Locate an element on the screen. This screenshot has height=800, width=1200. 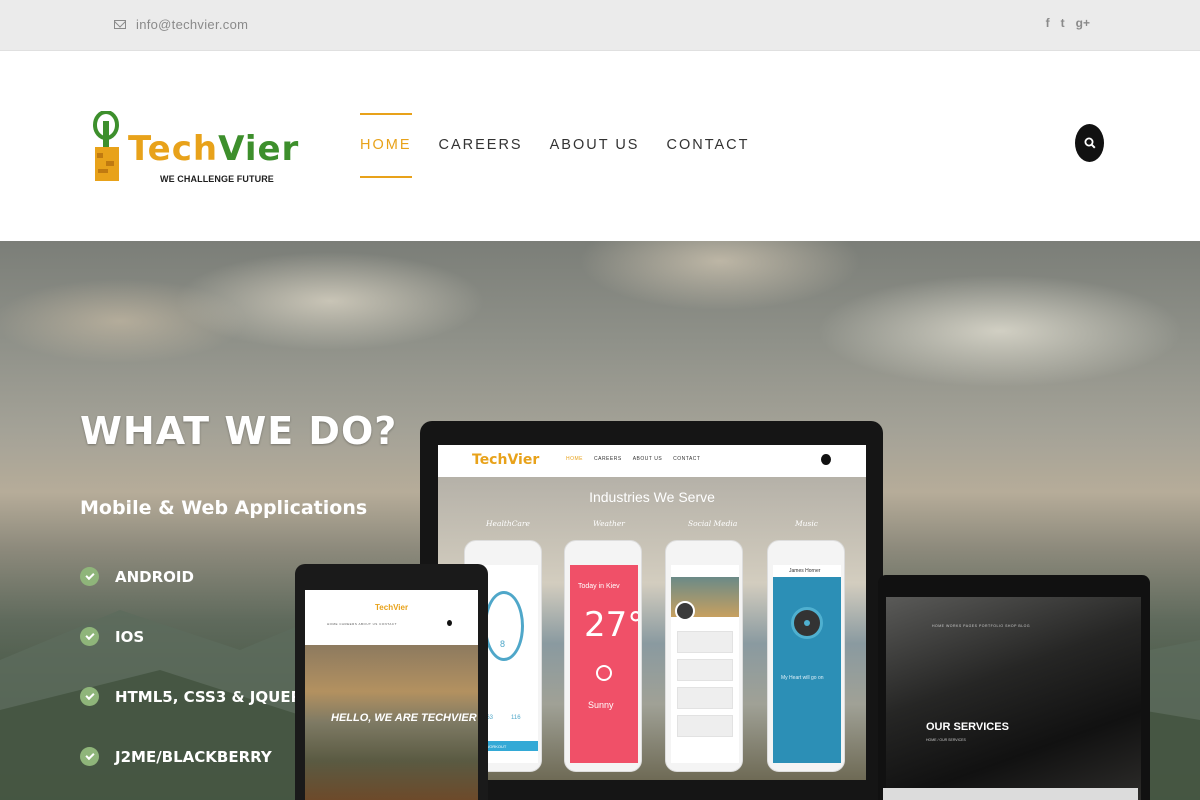
site-logo: TechVier WE CHALLENGE FUTURE is located at coordinates (195, 151).